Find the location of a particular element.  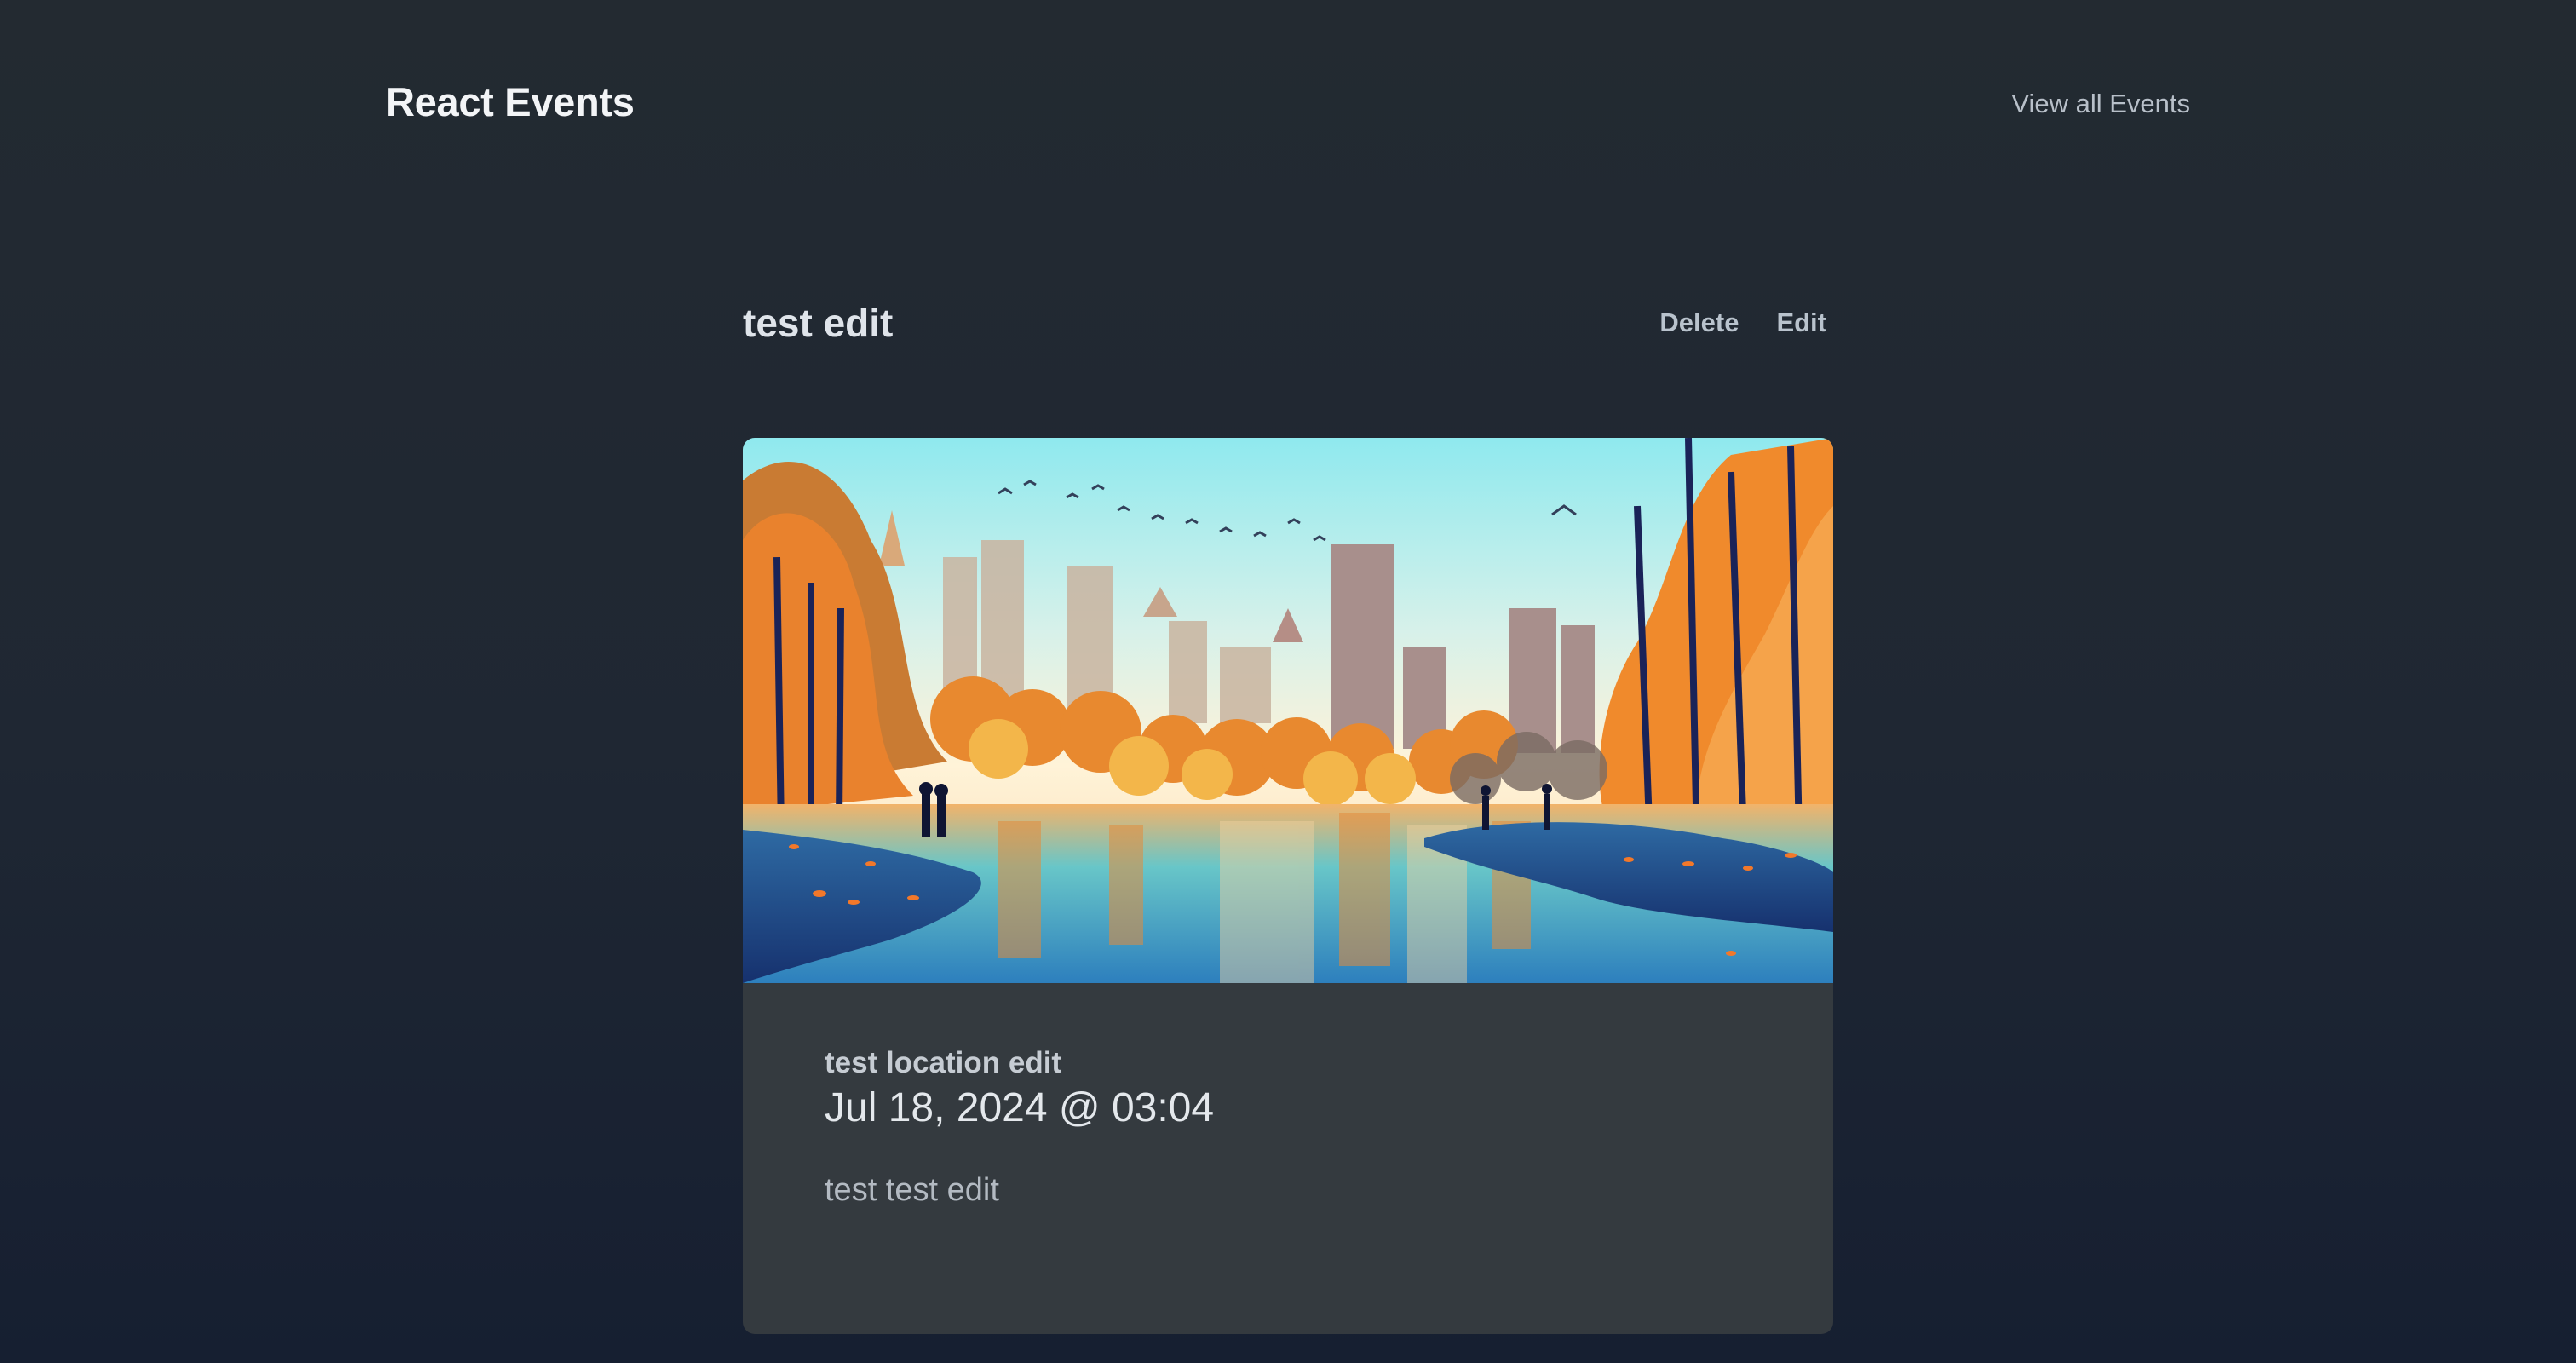

main-header: React Events View all Events is located at coordinates (1288, 107).